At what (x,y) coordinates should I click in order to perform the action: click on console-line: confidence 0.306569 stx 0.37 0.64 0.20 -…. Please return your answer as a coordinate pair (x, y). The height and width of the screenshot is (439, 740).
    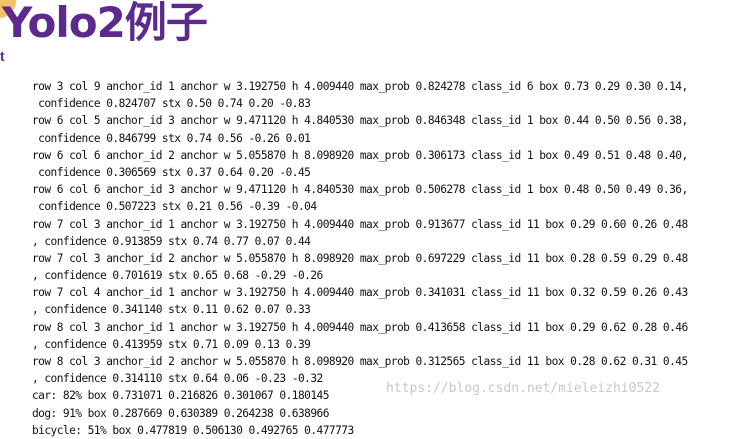
    Looking at the image, I should click on (171, 172).